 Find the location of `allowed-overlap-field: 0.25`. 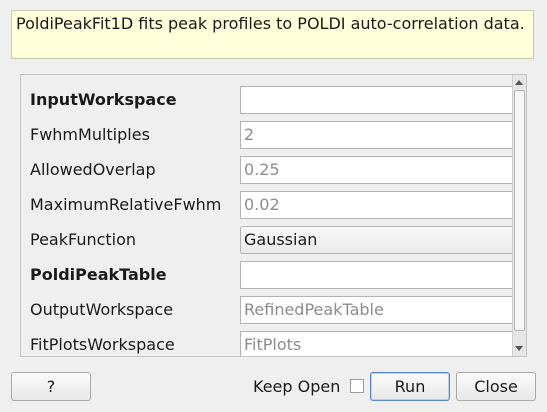

allowed-overlap-field: 0.25 is located at coordinates (377, 170).